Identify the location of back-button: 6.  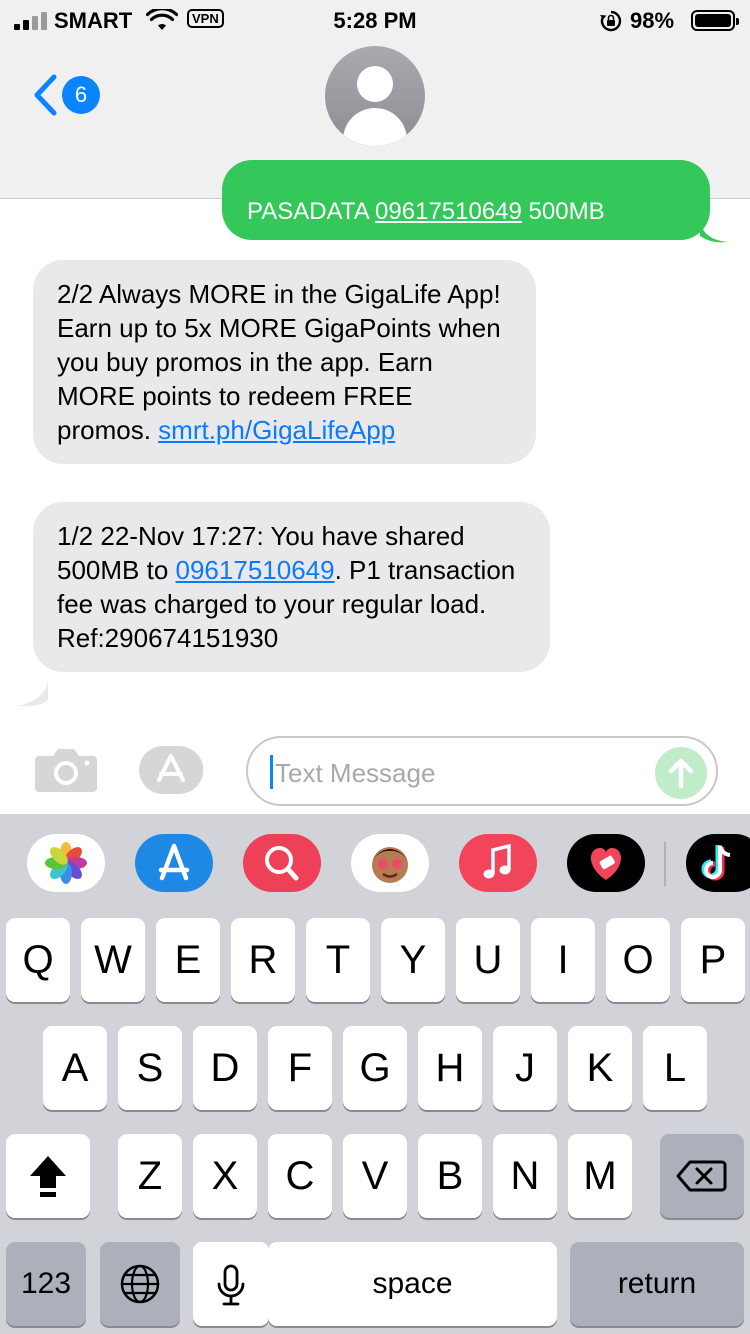
(66, 95).